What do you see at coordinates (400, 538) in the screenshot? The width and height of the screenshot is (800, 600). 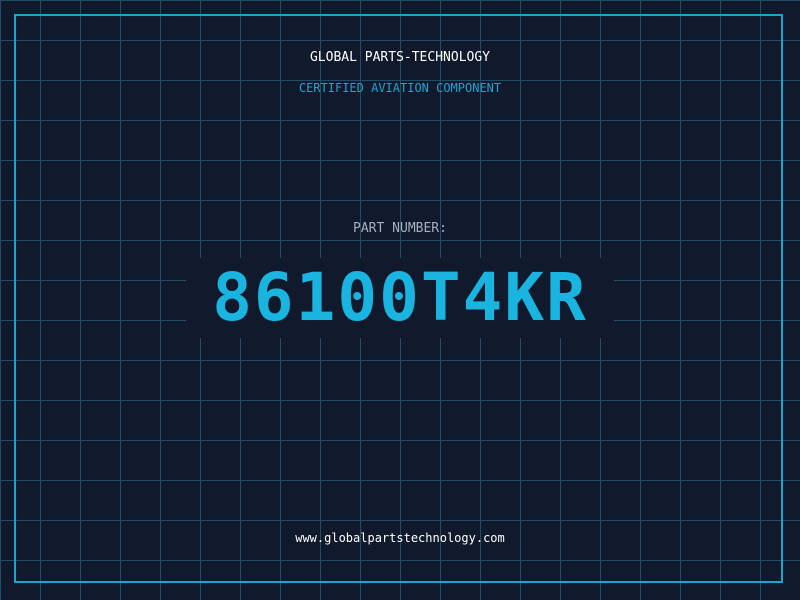 I see `website-url: www.globalpartstechnology.com` at bounding box center [400, 538].